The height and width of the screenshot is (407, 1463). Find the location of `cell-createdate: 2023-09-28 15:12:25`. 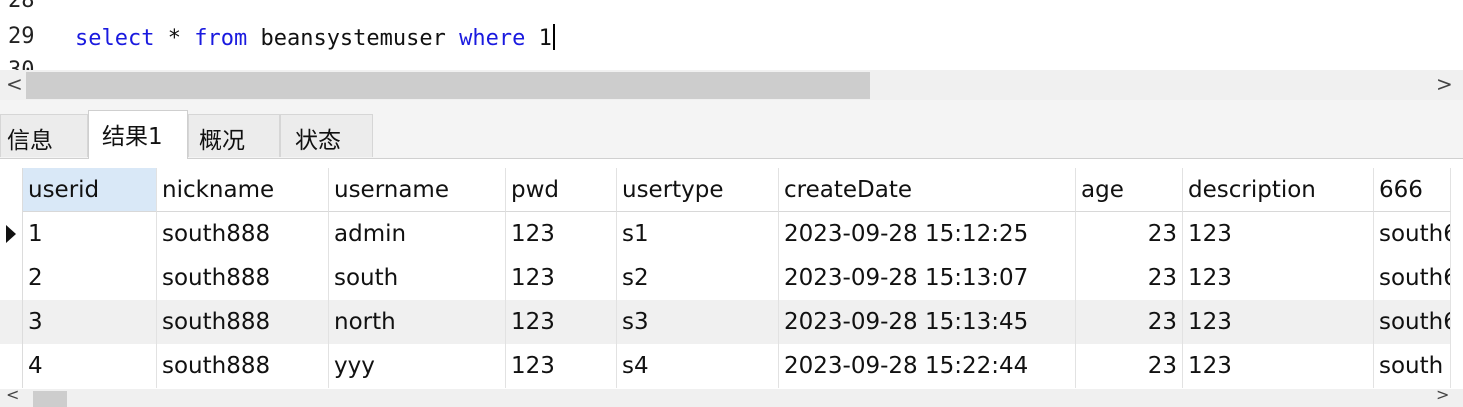

cell-createdate: 2023-09-28 15:12:25 is located at coordinates (927, 234).